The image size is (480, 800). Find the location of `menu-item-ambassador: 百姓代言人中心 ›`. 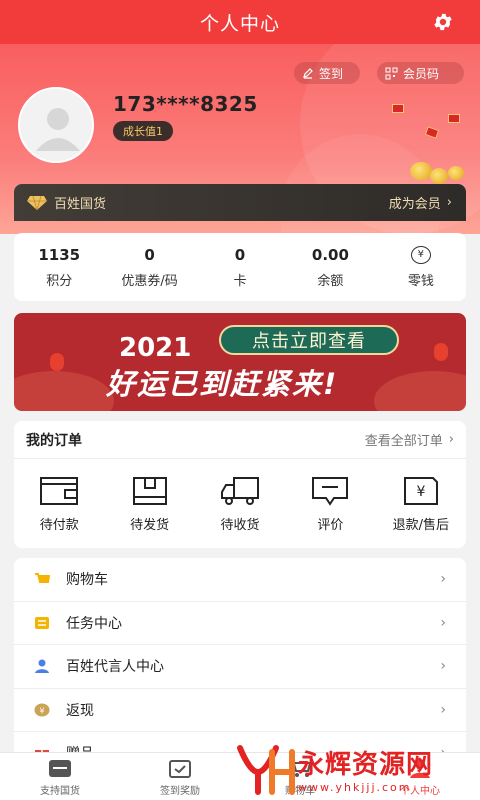

menu-item-ambassador: 百姓代言人中心 › is located at coordinates (240, 667).